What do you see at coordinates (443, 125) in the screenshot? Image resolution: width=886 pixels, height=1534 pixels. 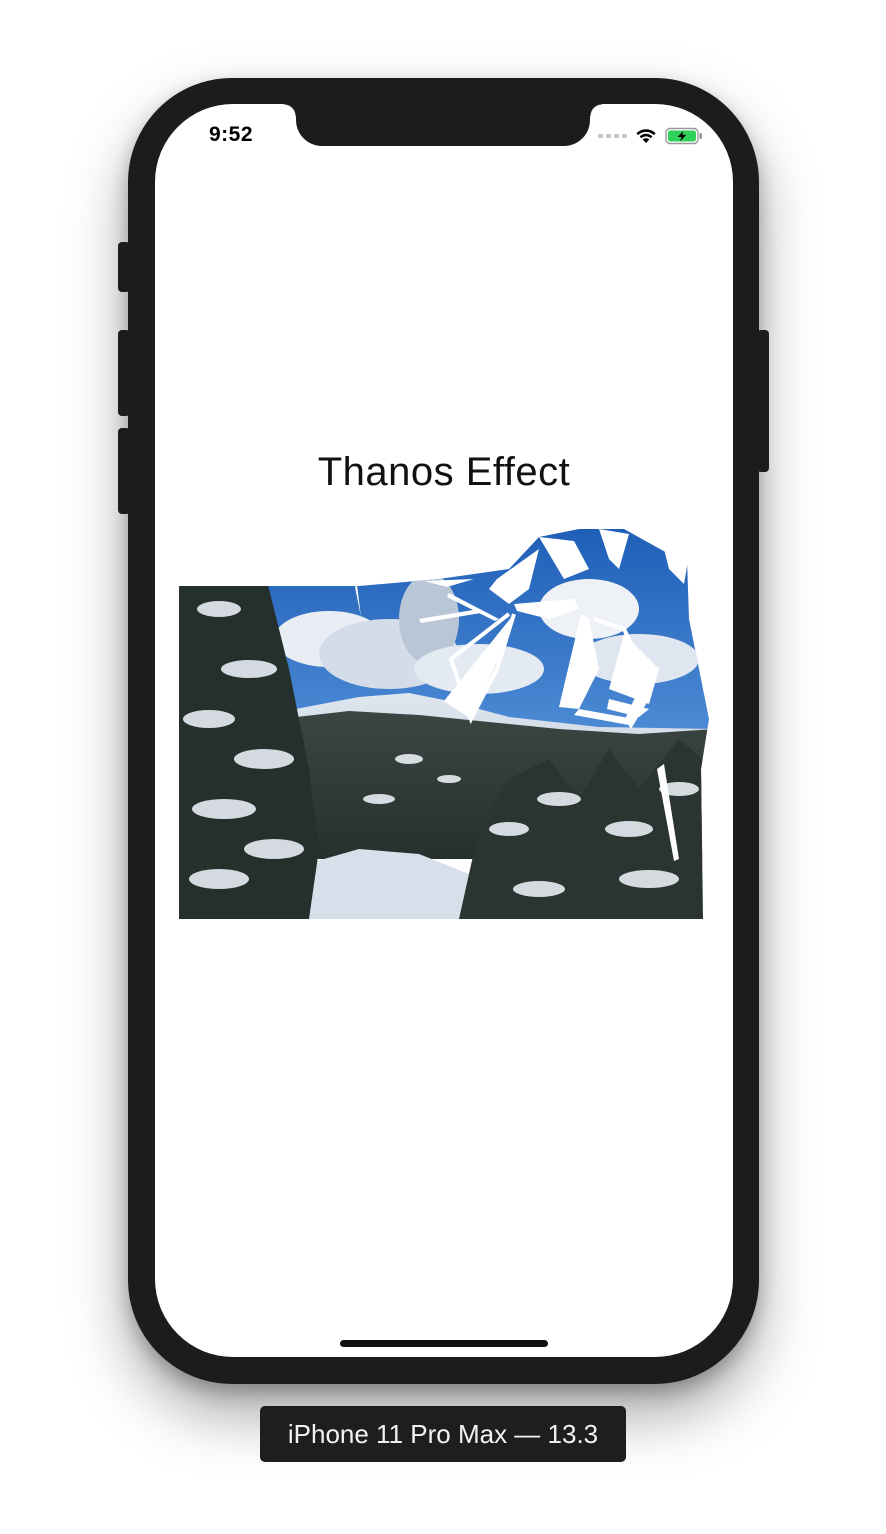 I see `notch` at bounding box center [443, 125].